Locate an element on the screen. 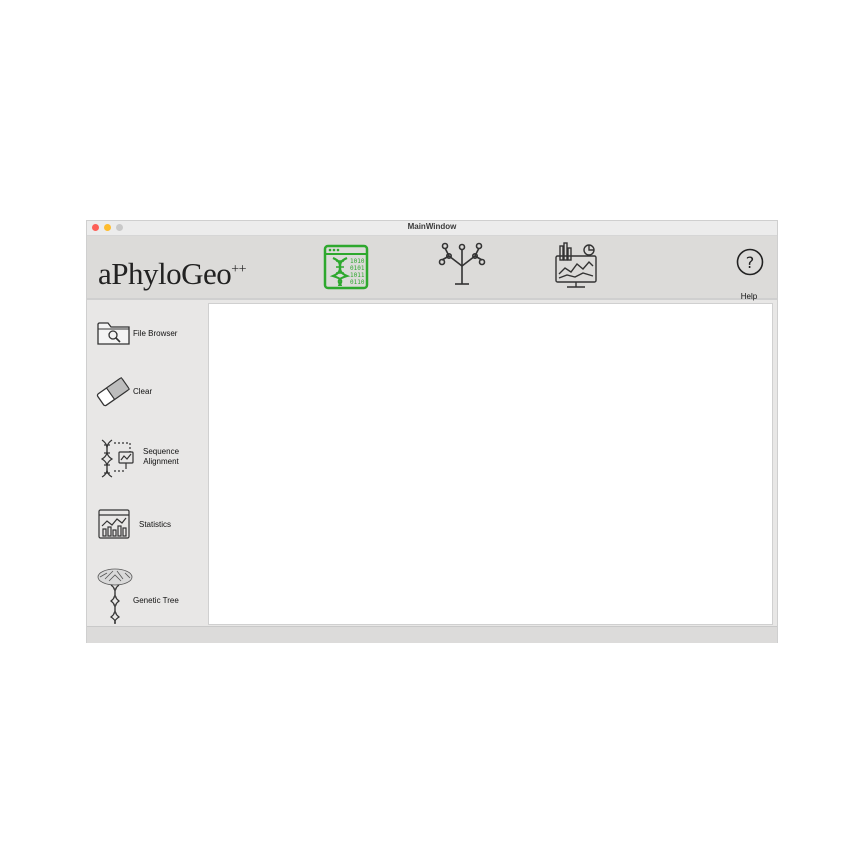 Image resolution: width=864 pixels, height=864 pixels. help-icon: ? is located at coordinates (750, 262).